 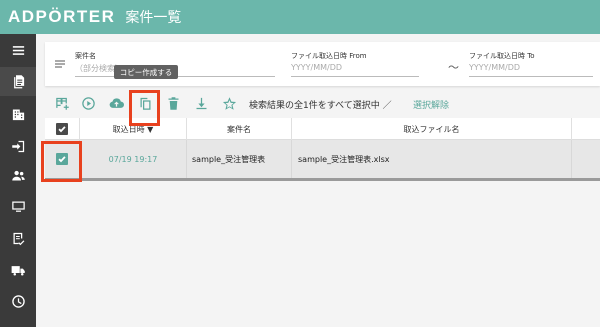 I want to click on import-from-field: ファイル取込日時 From YYYY/MM/DD, so click(x=361, y=64).